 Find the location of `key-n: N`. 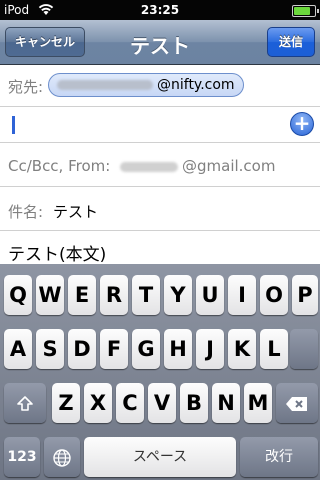

key-n: N is located at coordinates (226, 403).